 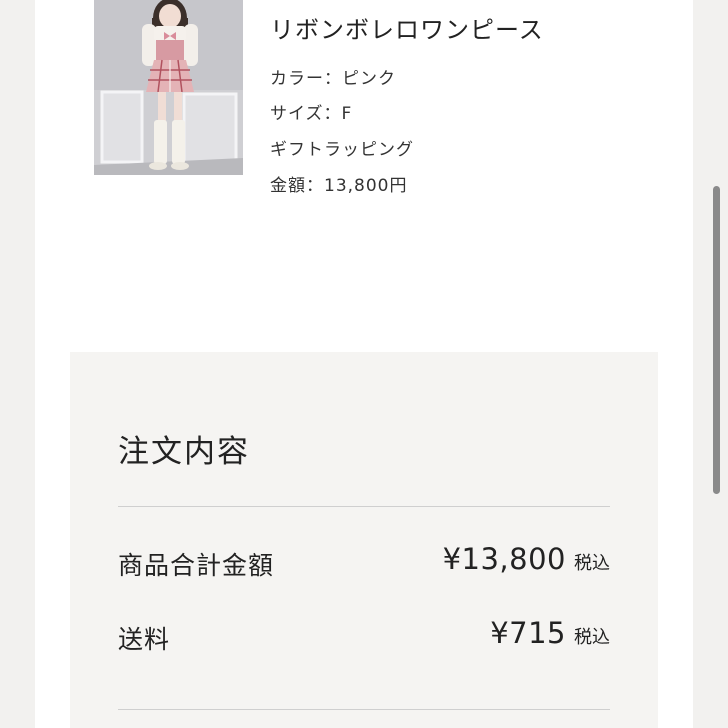 What do you see at coordinates (592, 637) in the screenshot?
I see `shipping-tax-note: 税込` at bounding box center [592, 637].